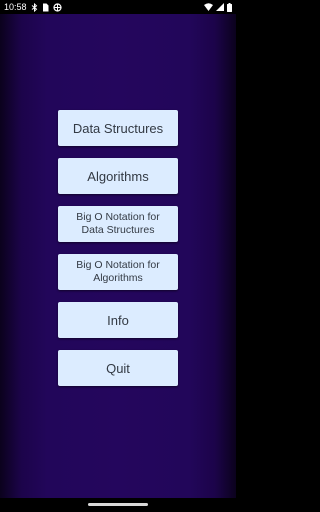  What do you see at coordinates (118, 224) in the screenshot?
I see `big-o-data-structures-button: Big O Notation for Data Structures` at bounding box center [118, 224].